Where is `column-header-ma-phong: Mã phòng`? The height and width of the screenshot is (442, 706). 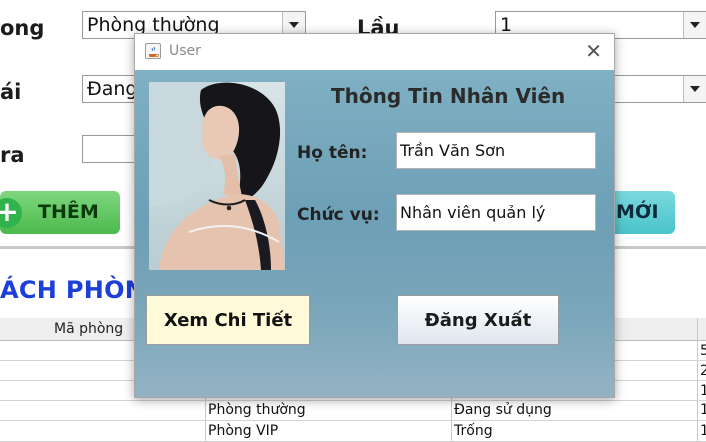 column-header-ma-phong: Mã phòng is located at coordinates (88, 329).